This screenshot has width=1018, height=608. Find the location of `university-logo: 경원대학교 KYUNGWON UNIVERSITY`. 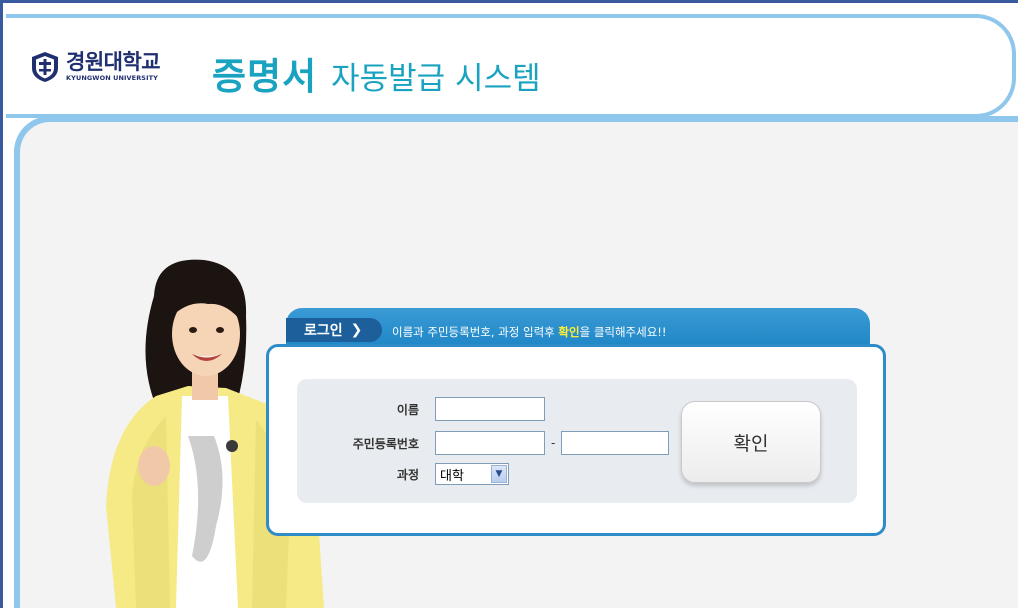

university-logo: 경원대학교 KYUNGWON UNIVERSITY is located at coordinates (94, 67).